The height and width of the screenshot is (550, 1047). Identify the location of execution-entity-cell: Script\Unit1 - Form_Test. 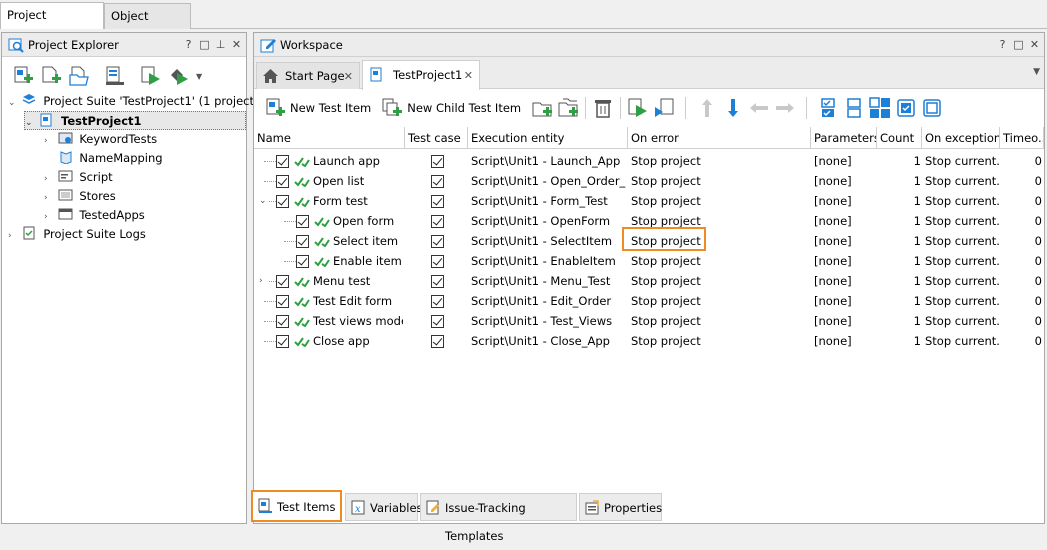
(548, 201).